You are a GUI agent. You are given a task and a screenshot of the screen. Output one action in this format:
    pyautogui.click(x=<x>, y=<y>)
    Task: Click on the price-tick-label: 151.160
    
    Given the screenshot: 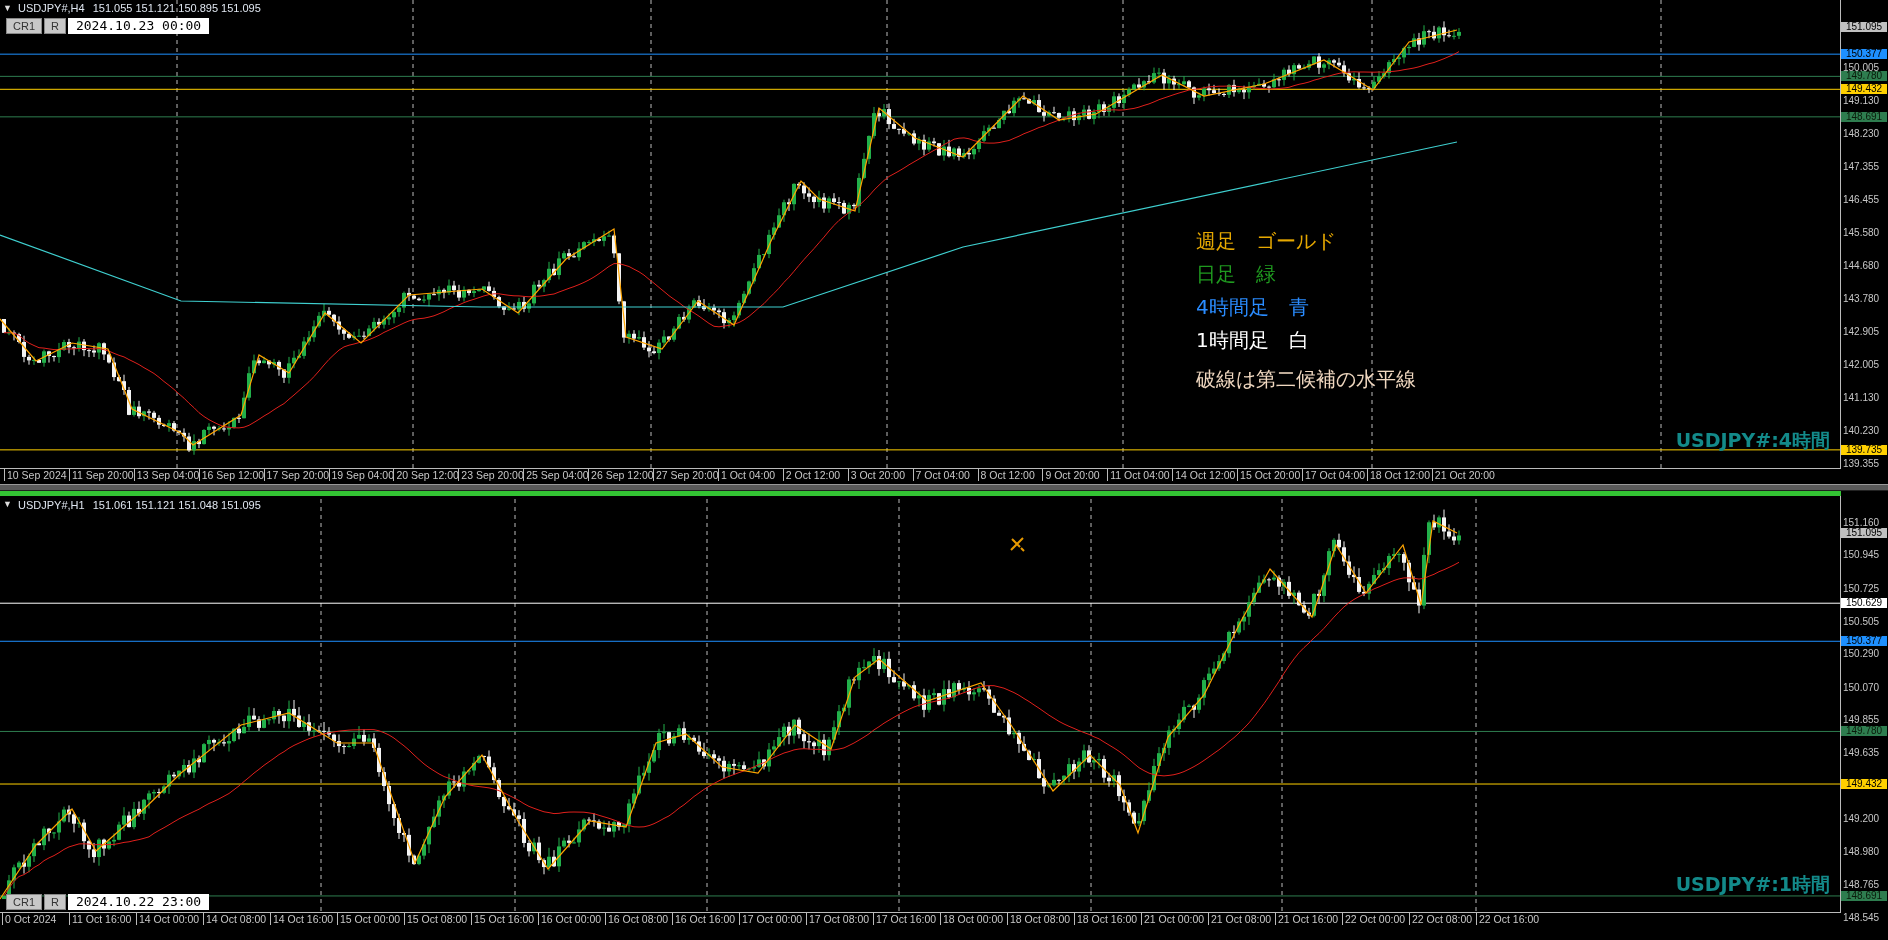 What is the action you would take?
    pyautogui.click(x=1861, y=523)
    